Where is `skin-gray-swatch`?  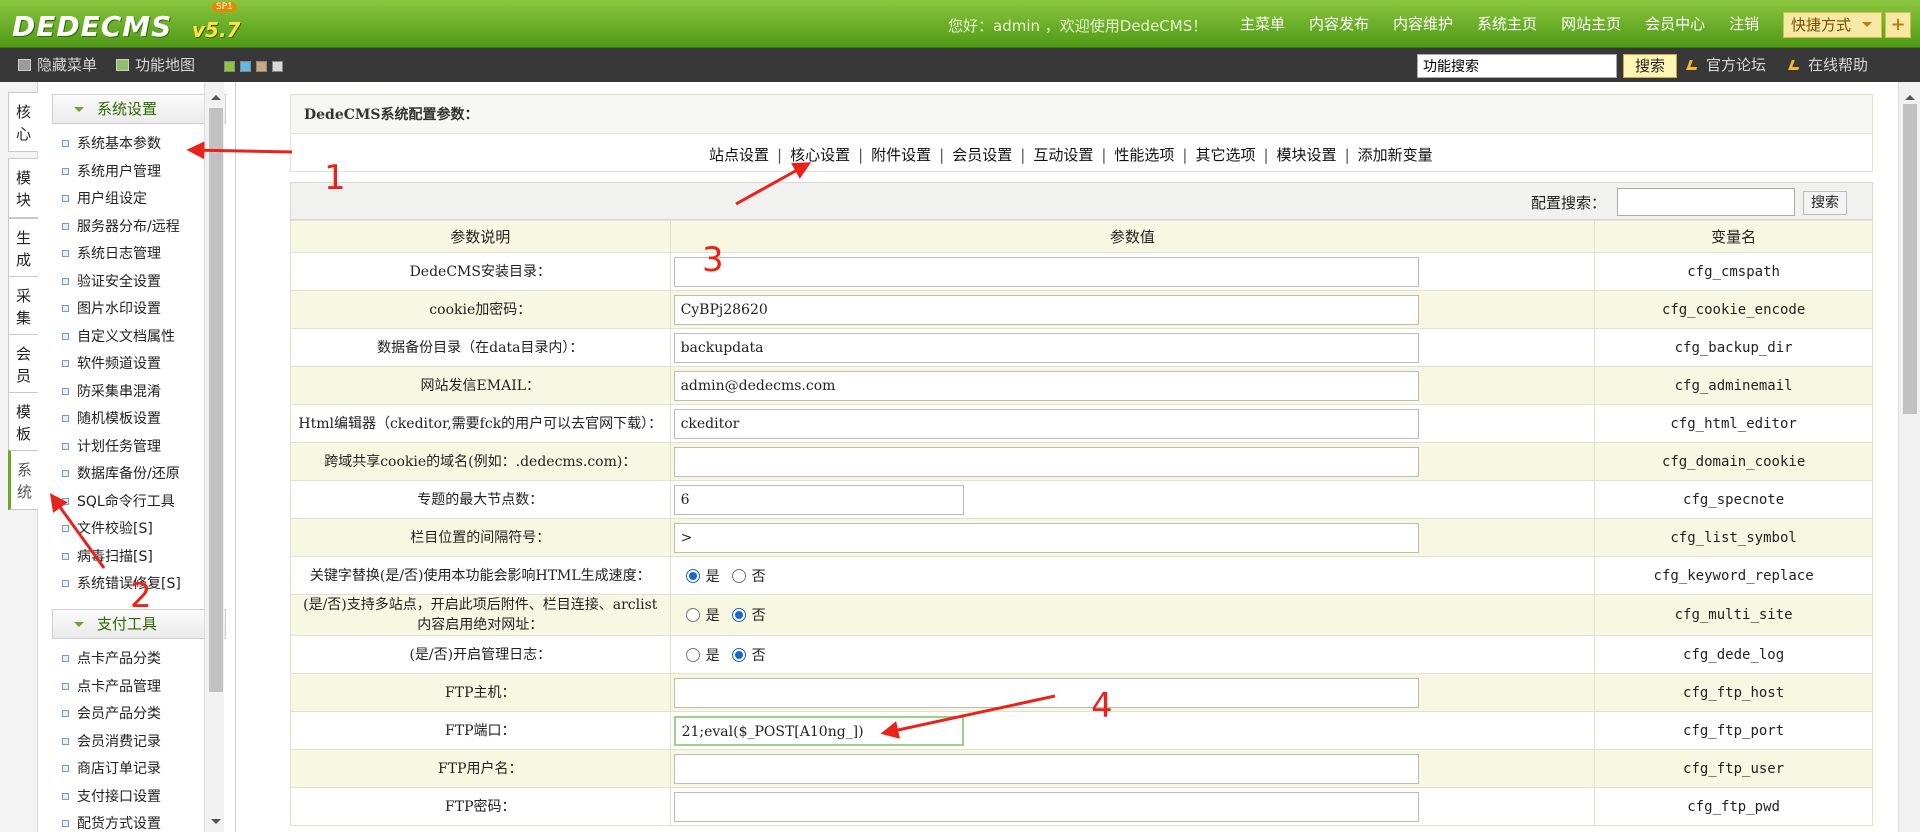
skin-gray-swatch is located at coordinates (277, 66).